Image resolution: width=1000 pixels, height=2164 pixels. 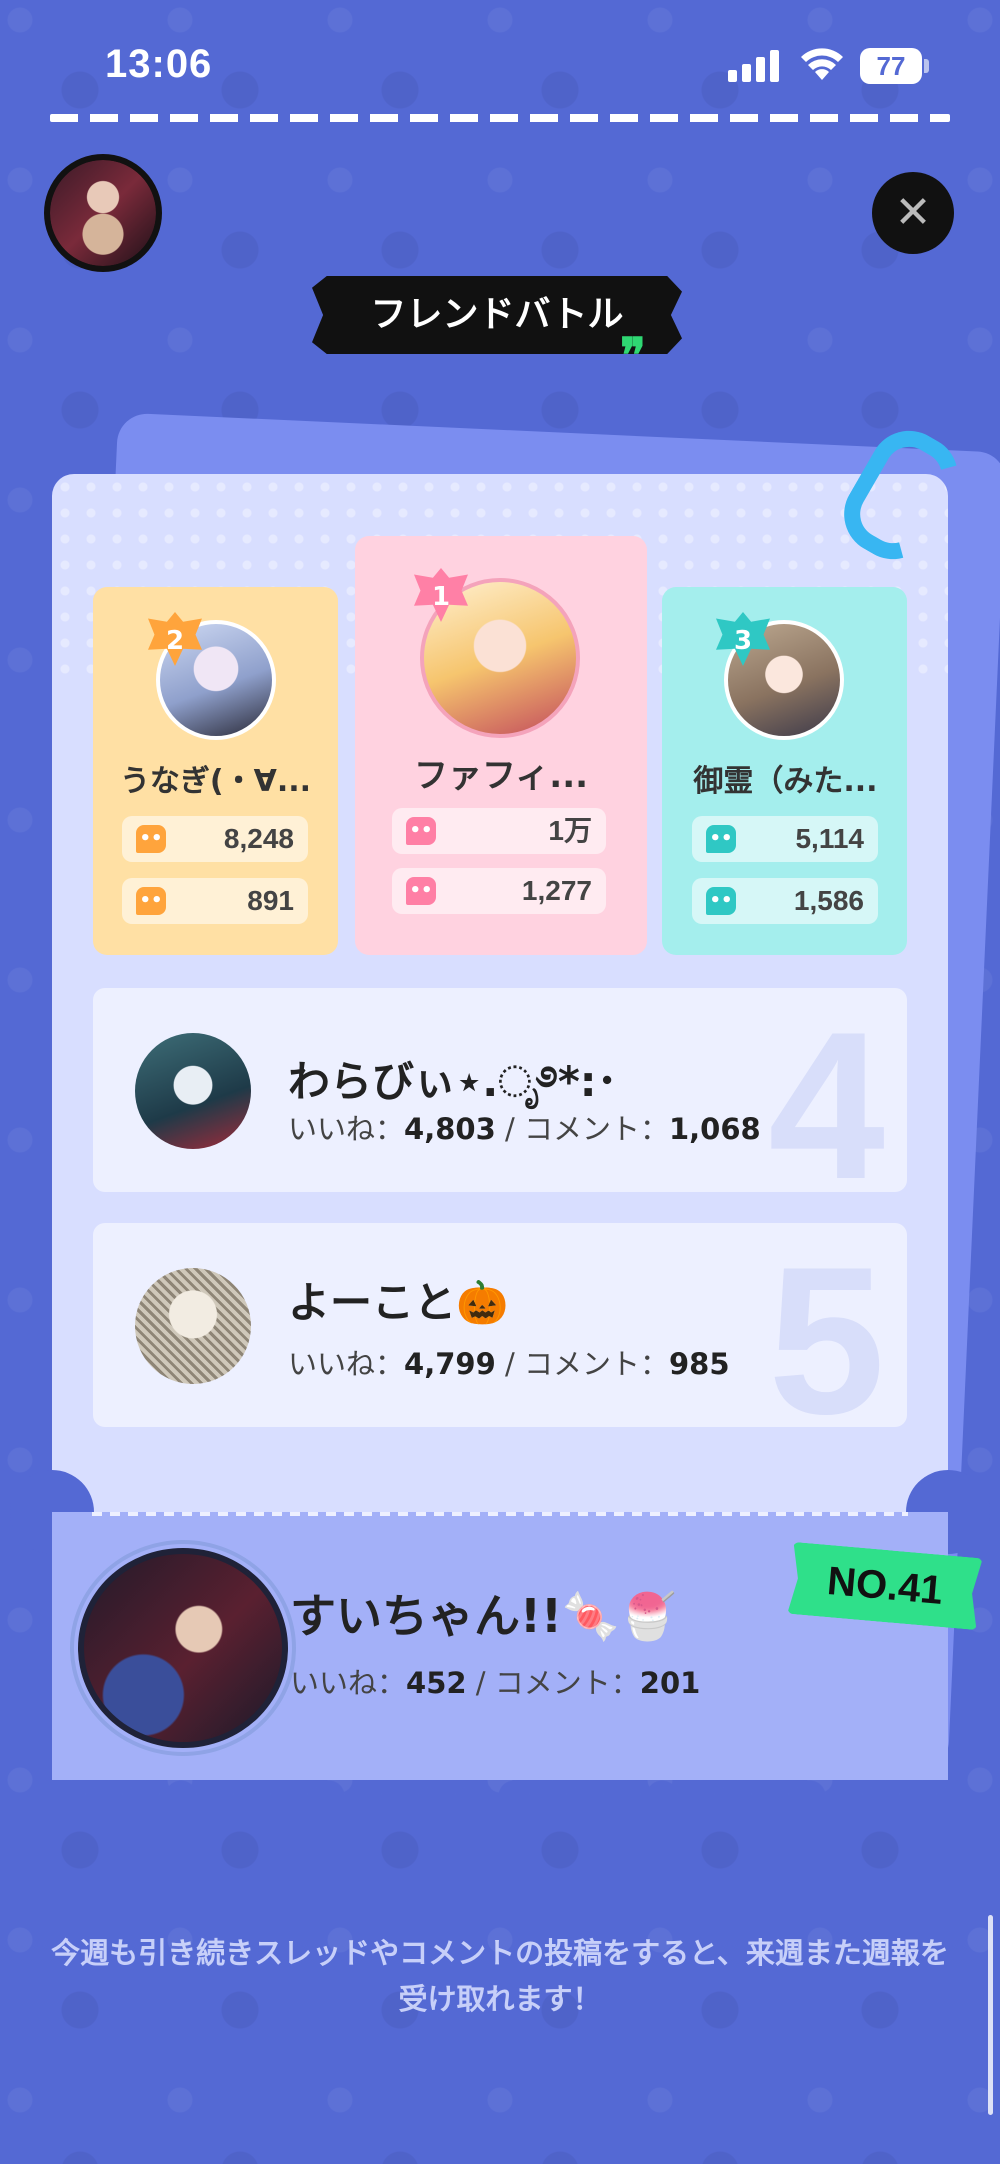 I want to click on scrollbar, so click(x=990, y=2015).